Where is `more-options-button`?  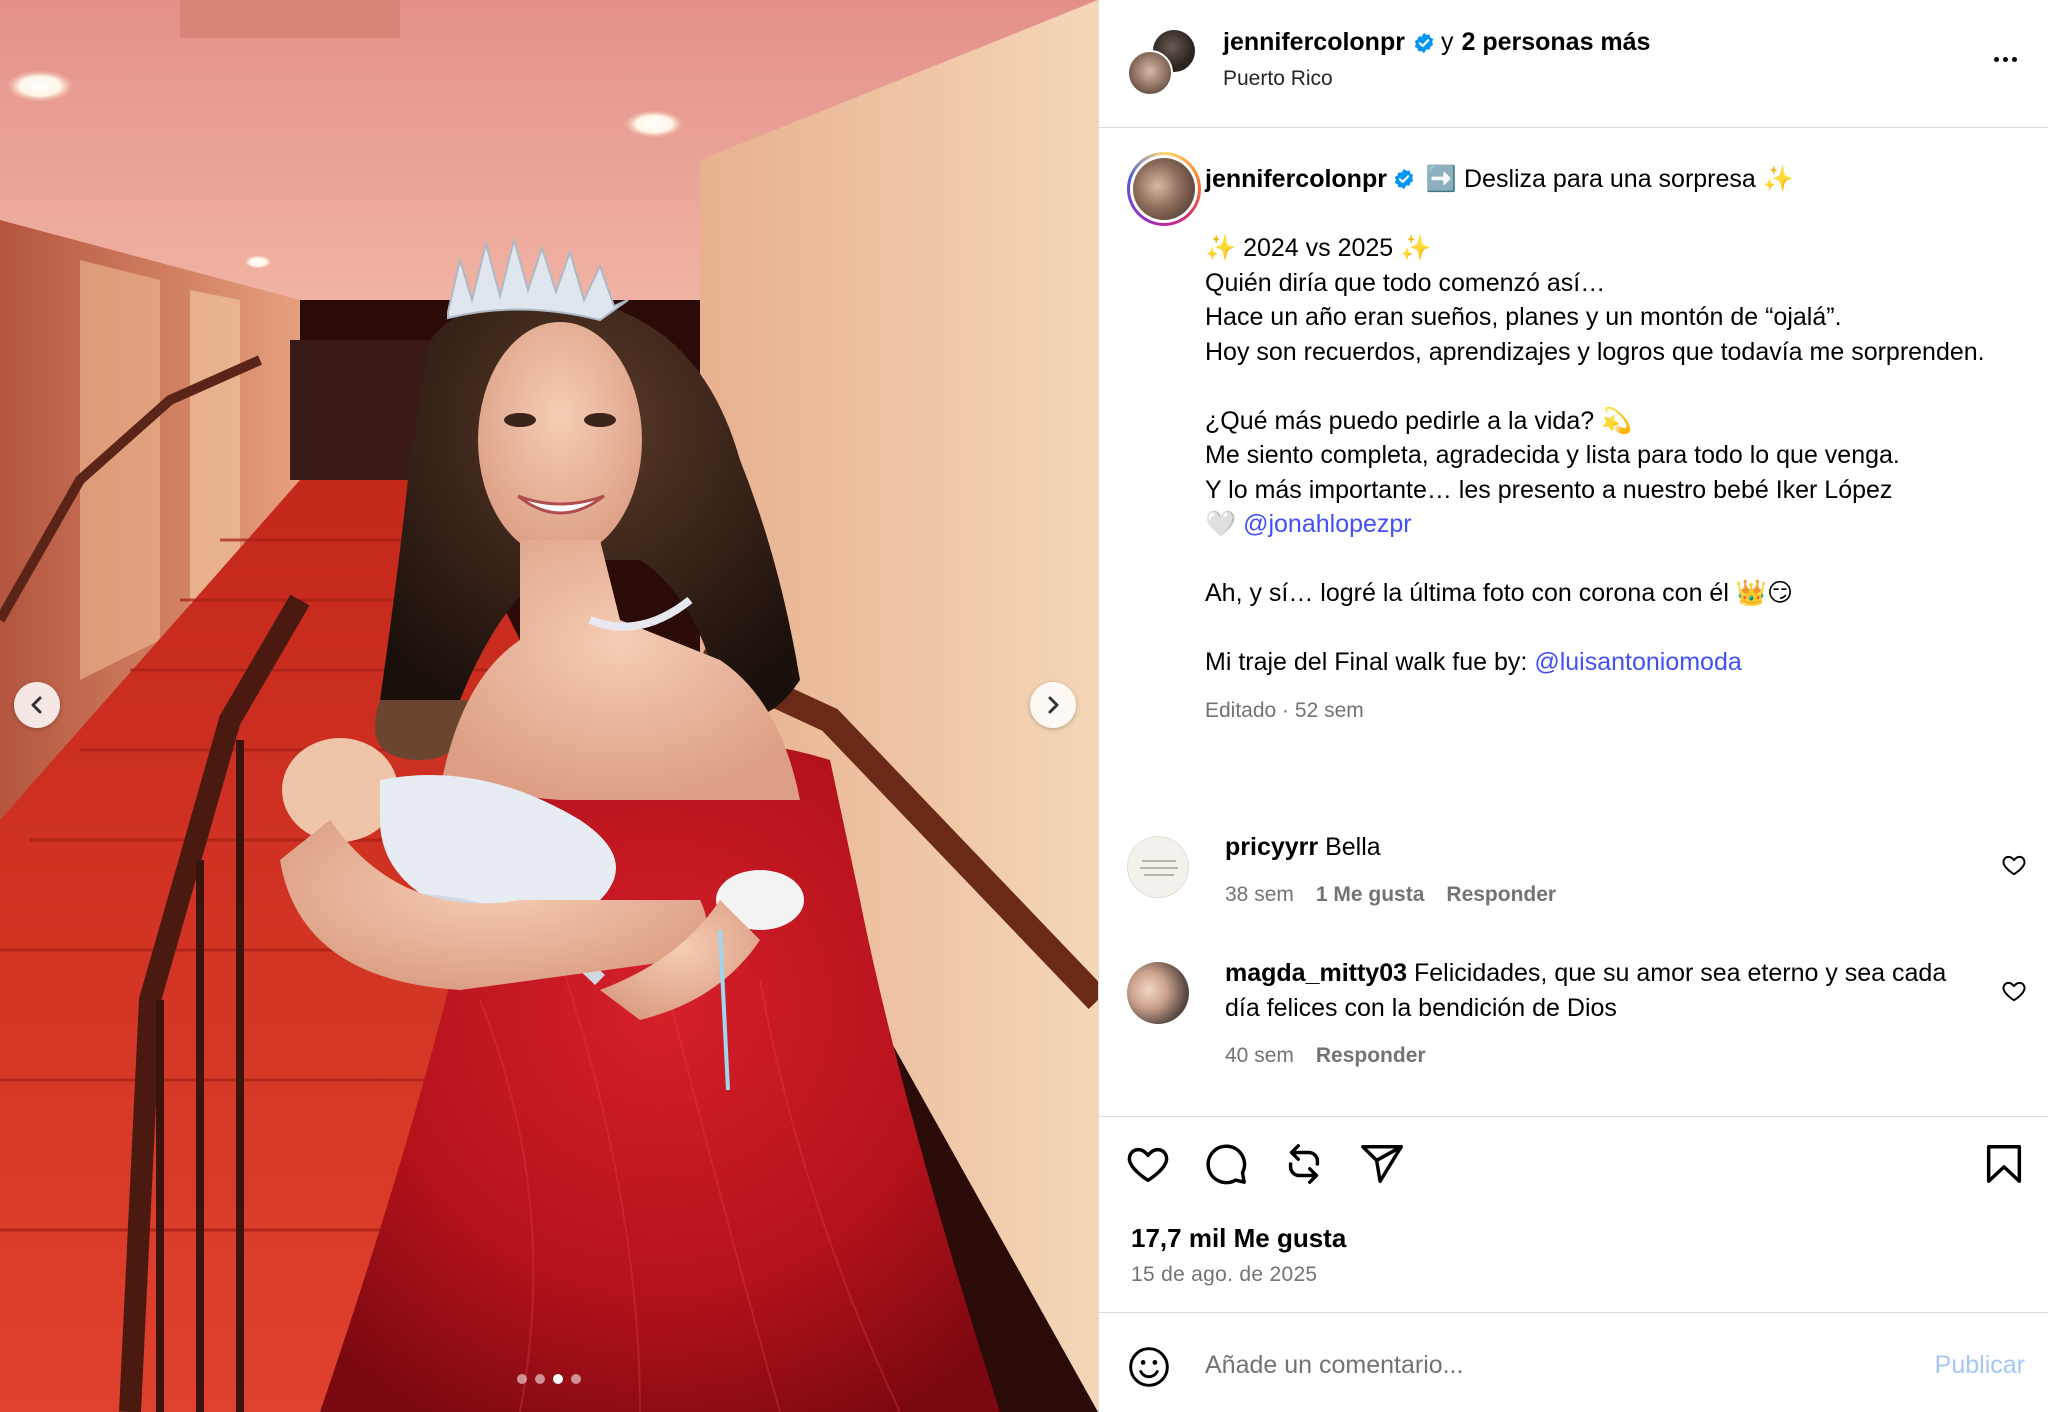 more-options-button is located at coordinates (2005, 59).